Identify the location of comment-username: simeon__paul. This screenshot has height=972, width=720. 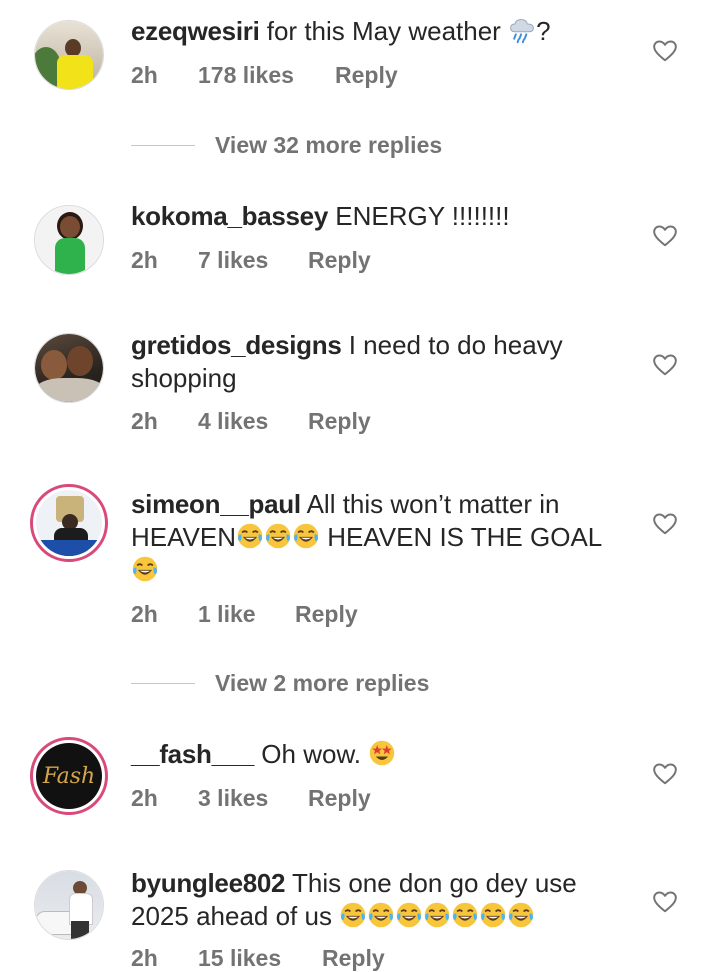
(216, 504).